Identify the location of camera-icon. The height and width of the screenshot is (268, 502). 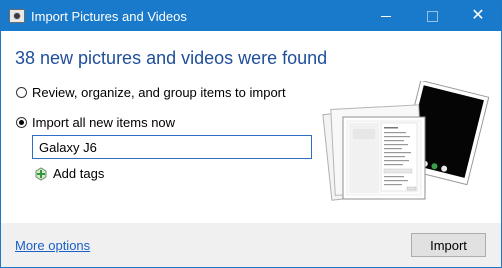
(17, 16).